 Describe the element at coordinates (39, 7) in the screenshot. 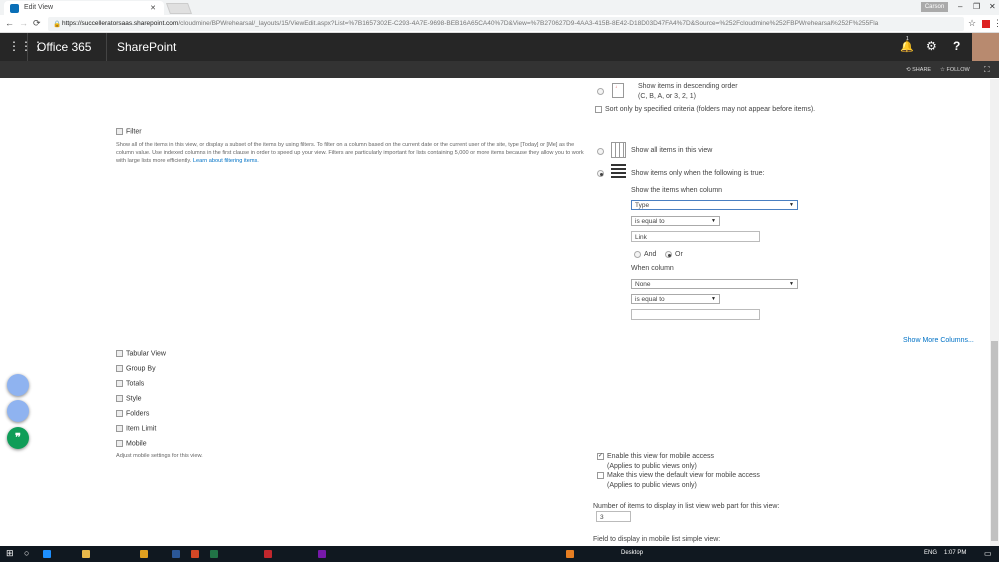

I see `tab-title: Edit View` at that location.